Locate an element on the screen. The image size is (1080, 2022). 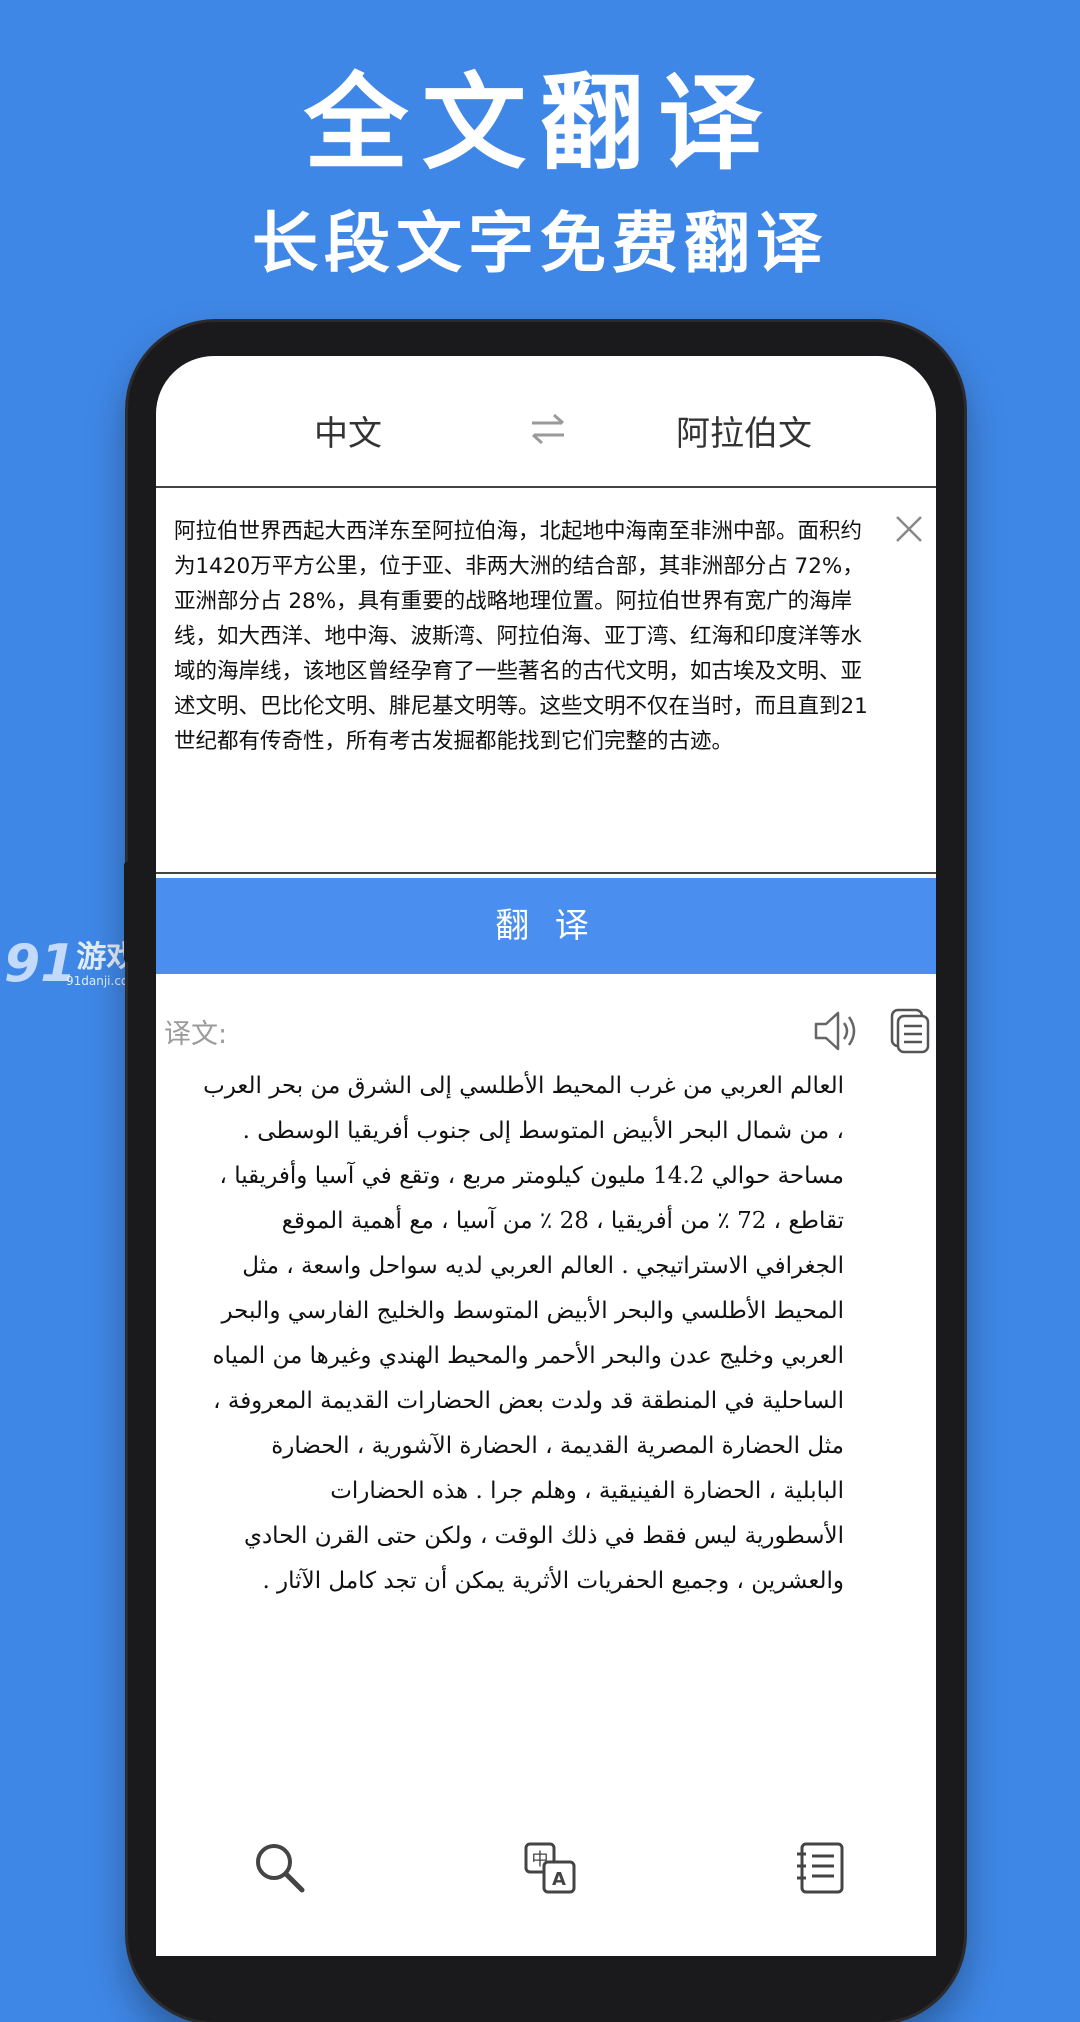
svg-text: A is located at coordinates (559, 1879).